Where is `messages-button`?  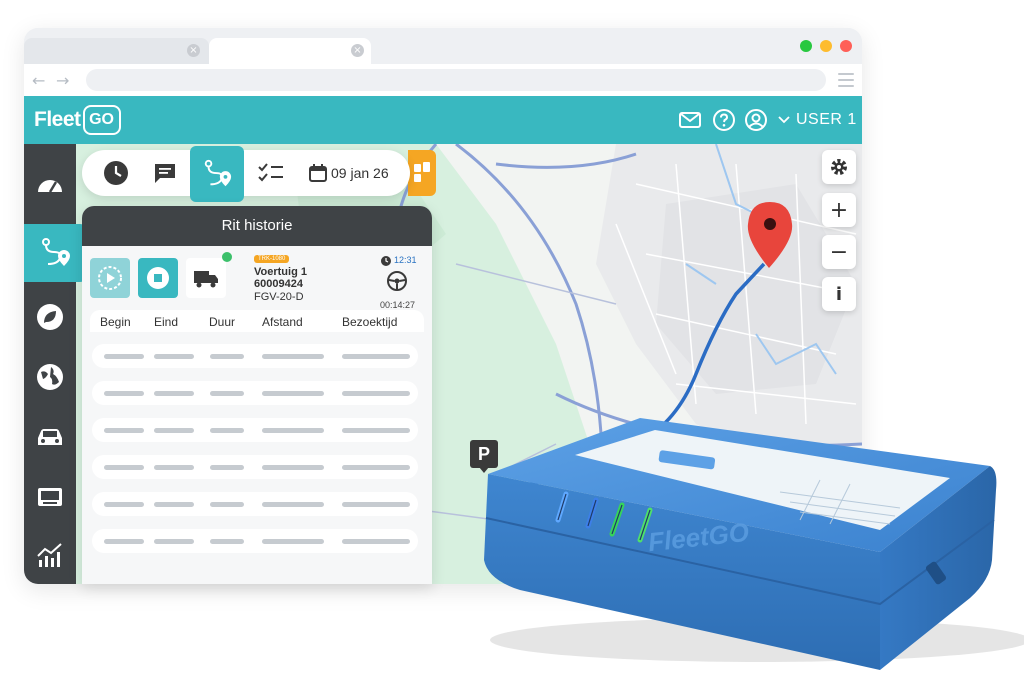
messages-button is located at coordinates (165, 173).